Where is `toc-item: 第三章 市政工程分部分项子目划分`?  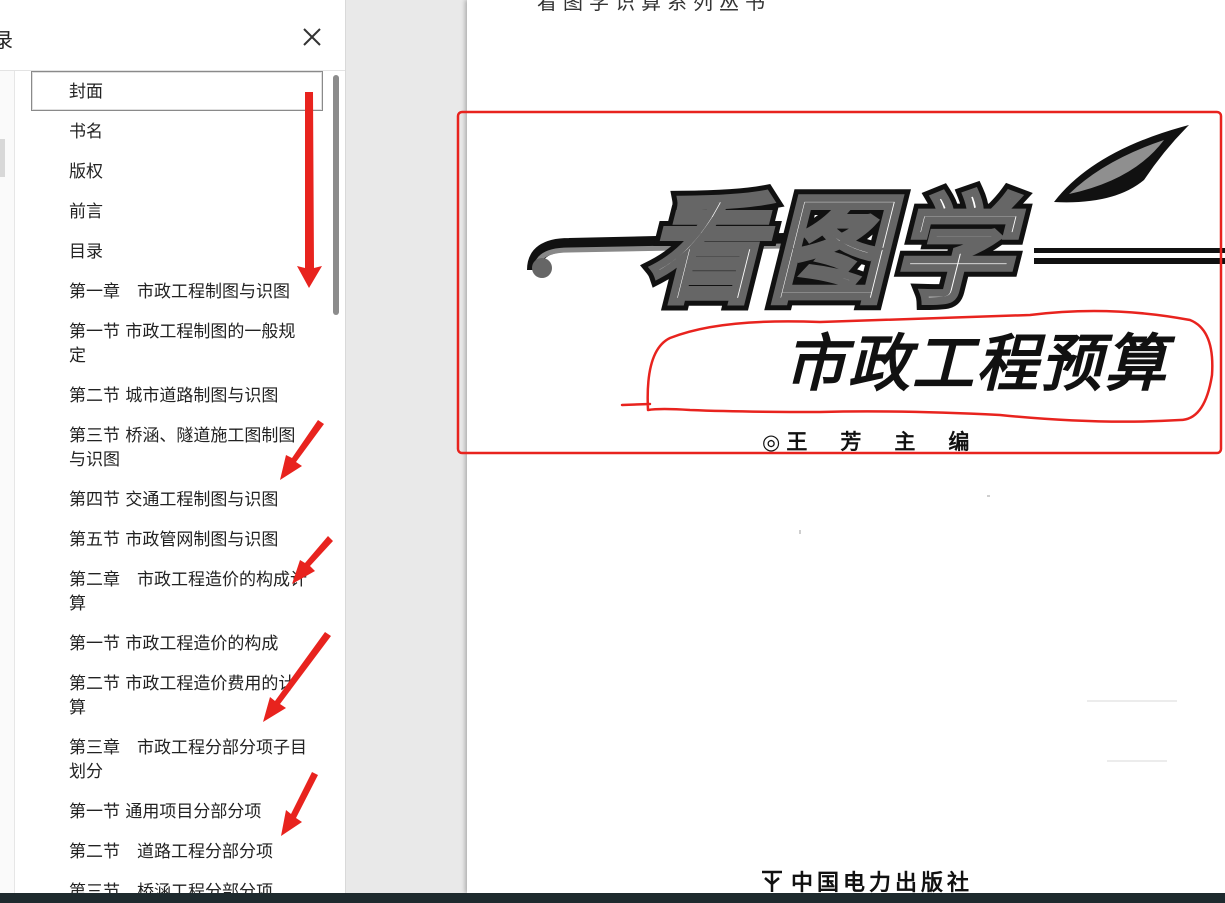
toc-item: 第三章 市政工程分部分项子目划分 is located at coordinates (177, 759).